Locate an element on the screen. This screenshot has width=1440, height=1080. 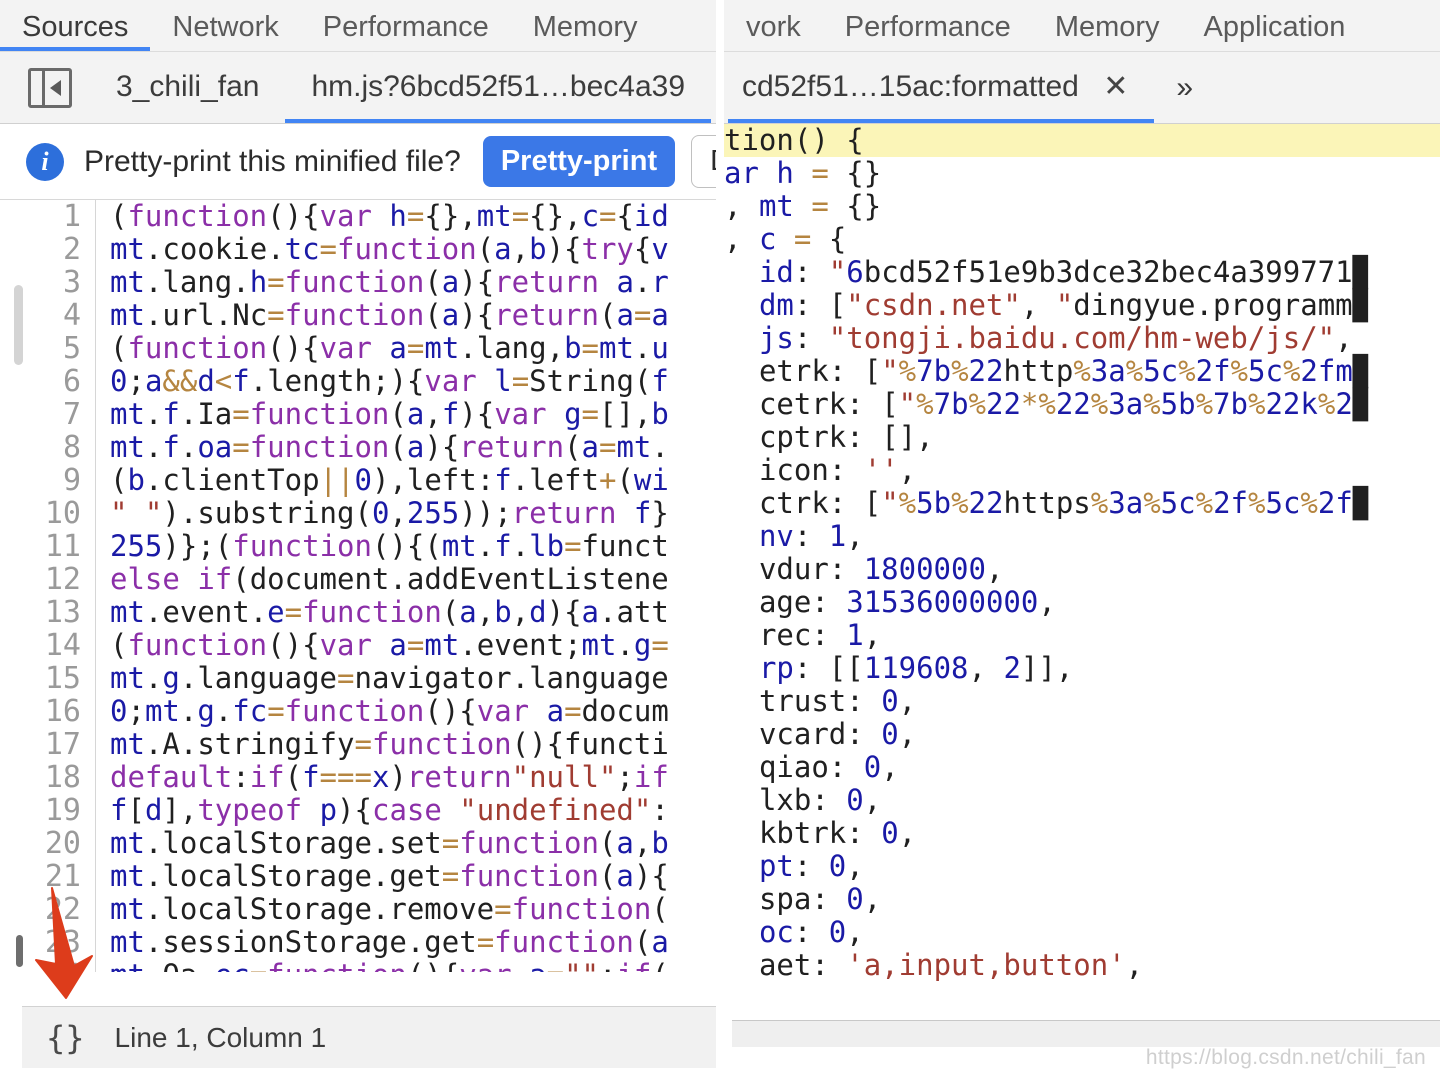
pretty-print-button: Pretty-print is located at coordinates (579, 161).